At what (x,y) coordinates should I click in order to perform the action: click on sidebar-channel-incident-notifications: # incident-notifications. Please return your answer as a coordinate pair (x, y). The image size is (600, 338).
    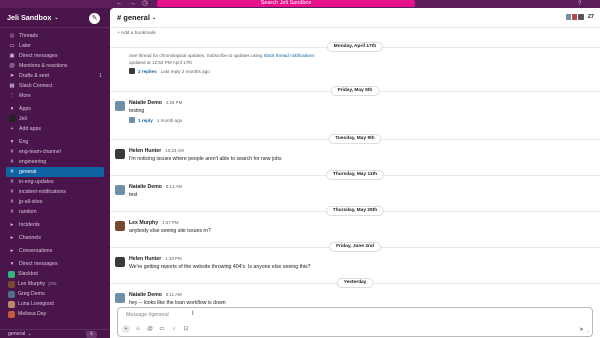
    Looking at the image, I should click on (55, 192).